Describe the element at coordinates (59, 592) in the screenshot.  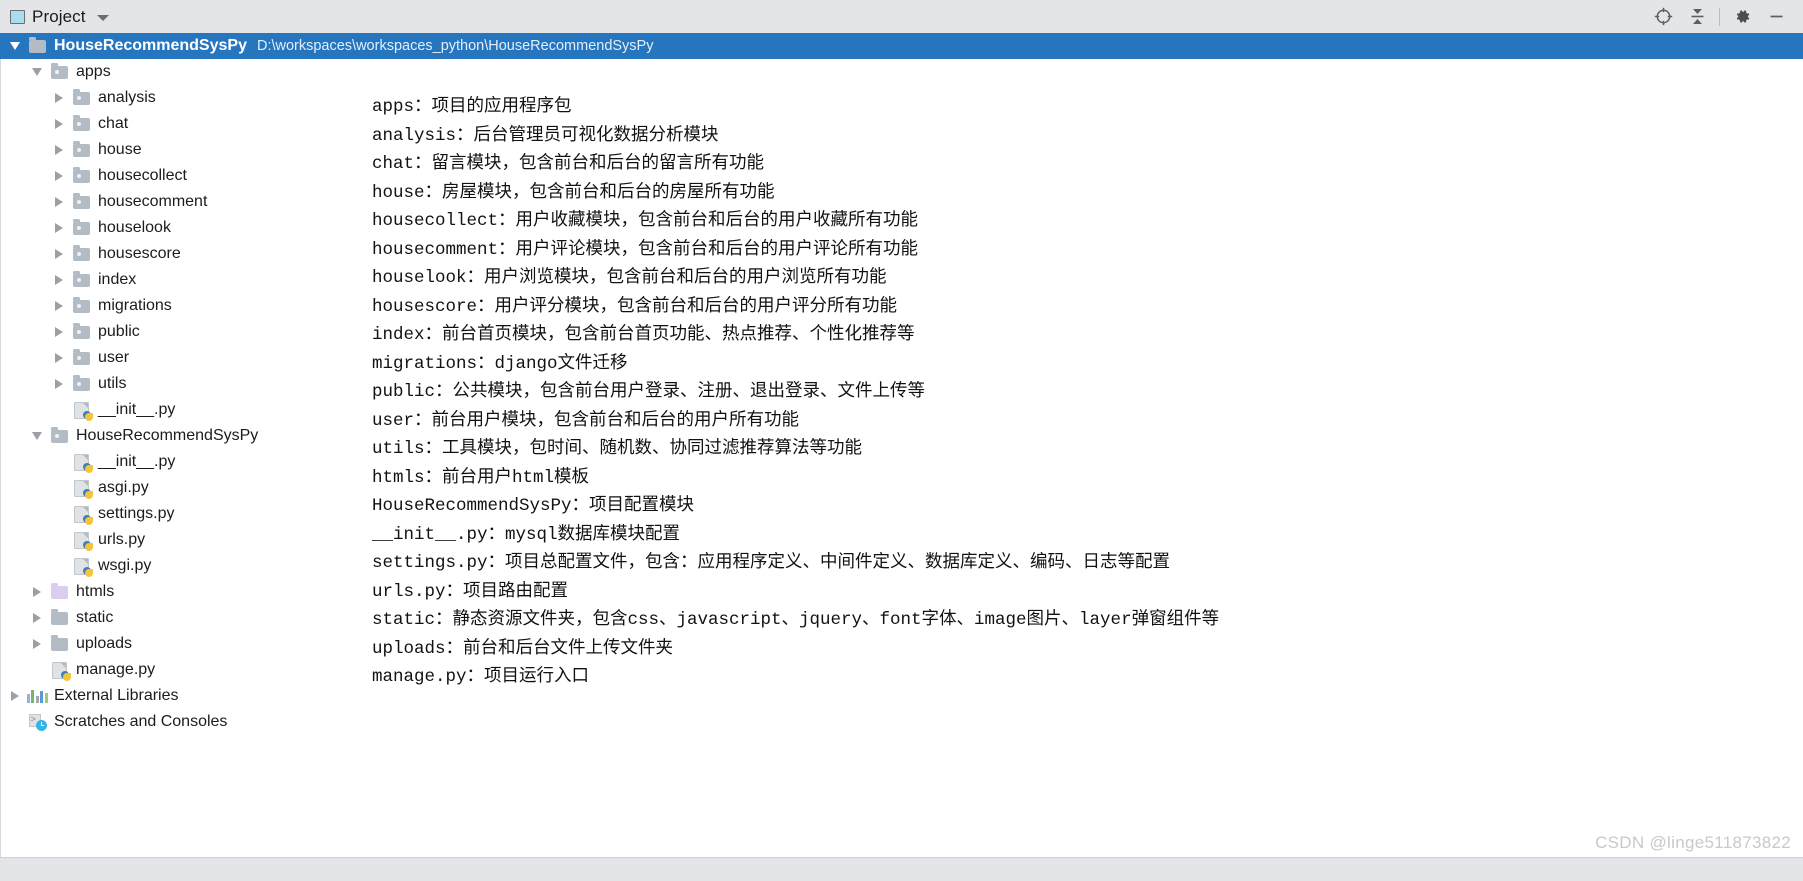
I see `folder-template-icon` at that location.